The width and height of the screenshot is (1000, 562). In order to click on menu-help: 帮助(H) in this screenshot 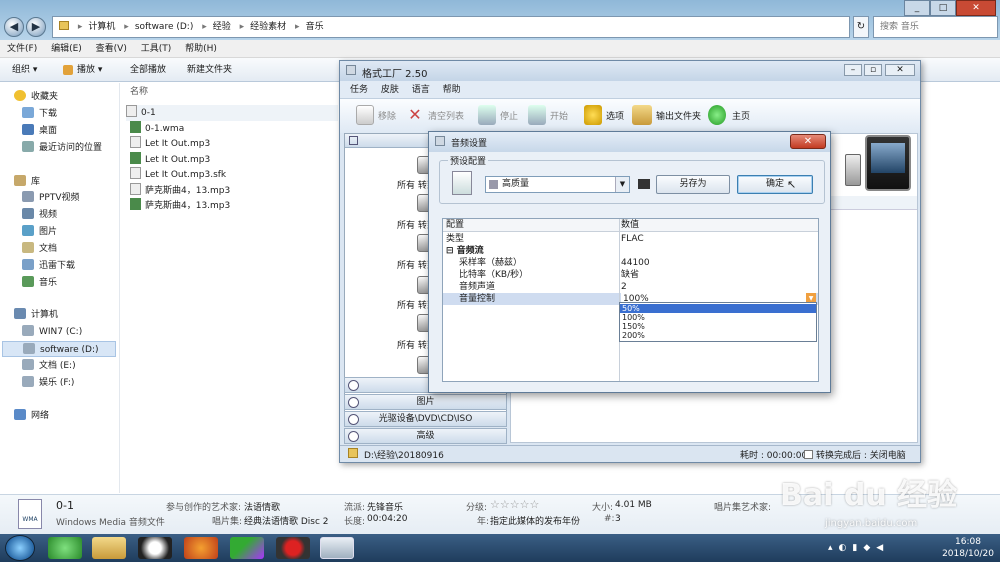, I will do `click(201, 49)`.